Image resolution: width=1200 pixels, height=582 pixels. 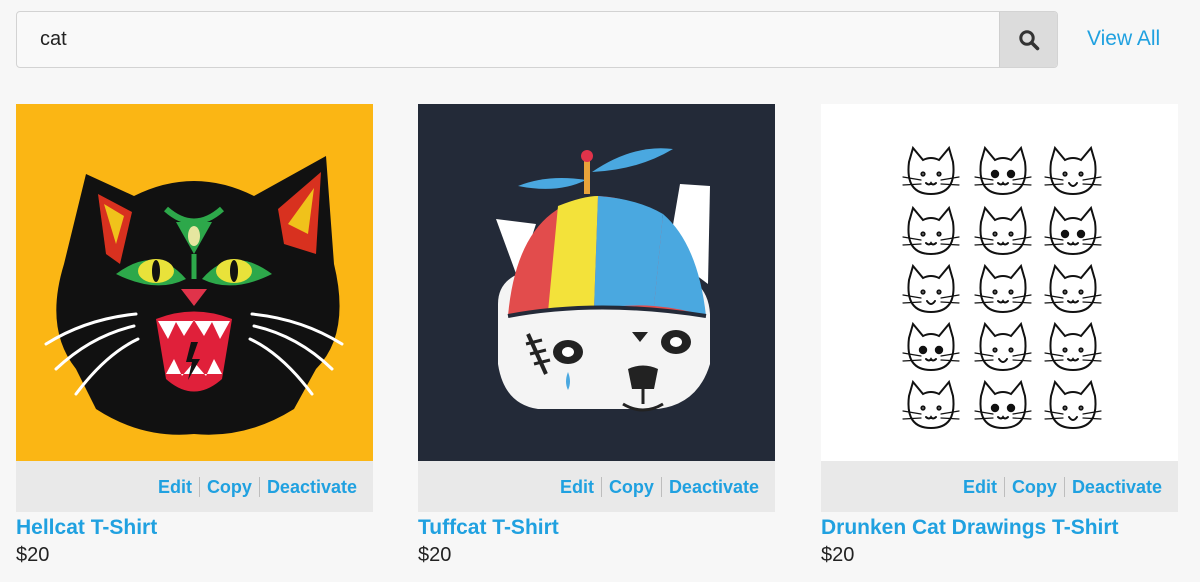 I want to click on search-bar: View All, so click(x=600, y=39).